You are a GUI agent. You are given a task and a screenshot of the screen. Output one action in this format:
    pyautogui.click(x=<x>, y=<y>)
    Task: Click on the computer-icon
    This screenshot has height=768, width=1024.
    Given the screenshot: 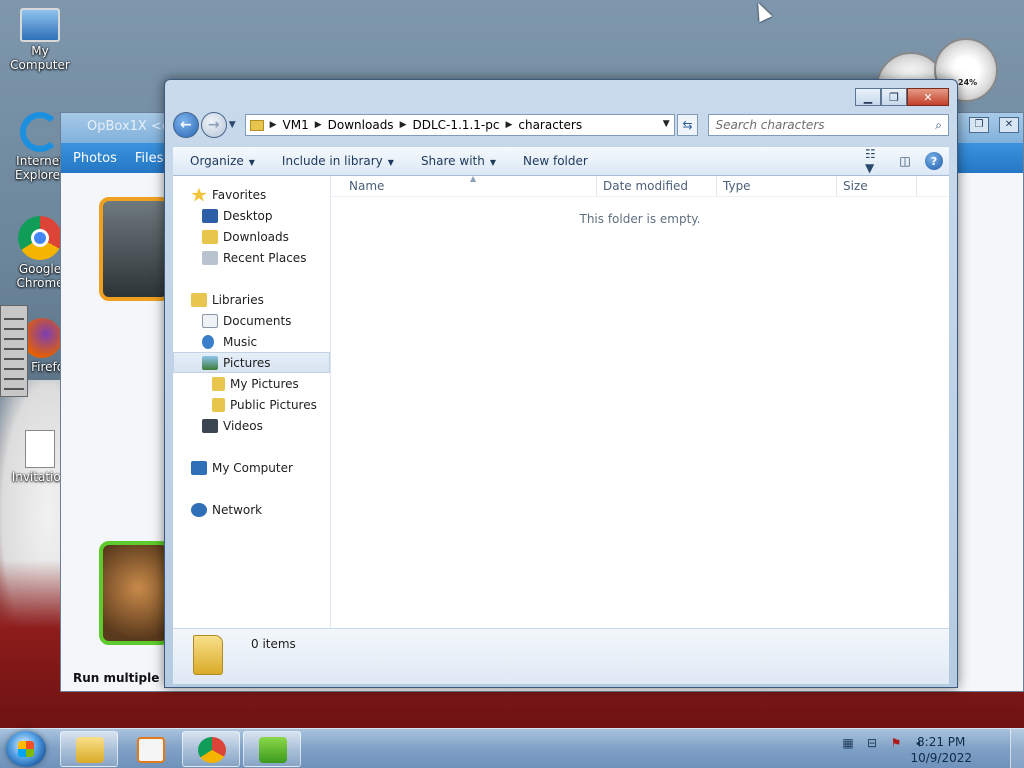 What is the action you would take?
    pyautogui.click(x=40, y=25)
    